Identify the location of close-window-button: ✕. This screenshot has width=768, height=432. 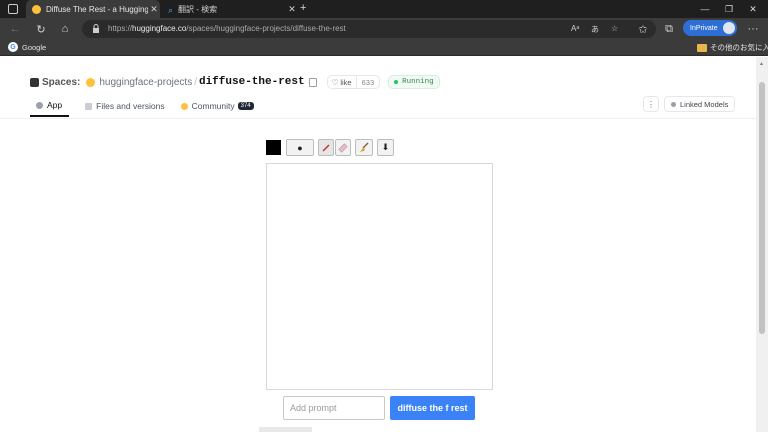
(753, 9).